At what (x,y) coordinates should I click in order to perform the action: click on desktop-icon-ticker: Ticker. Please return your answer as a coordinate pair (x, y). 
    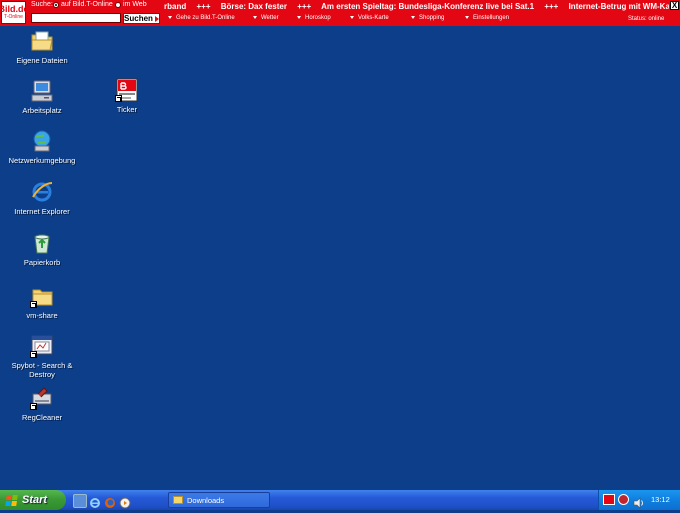
    Looking at the image, I should click on (127, 96).